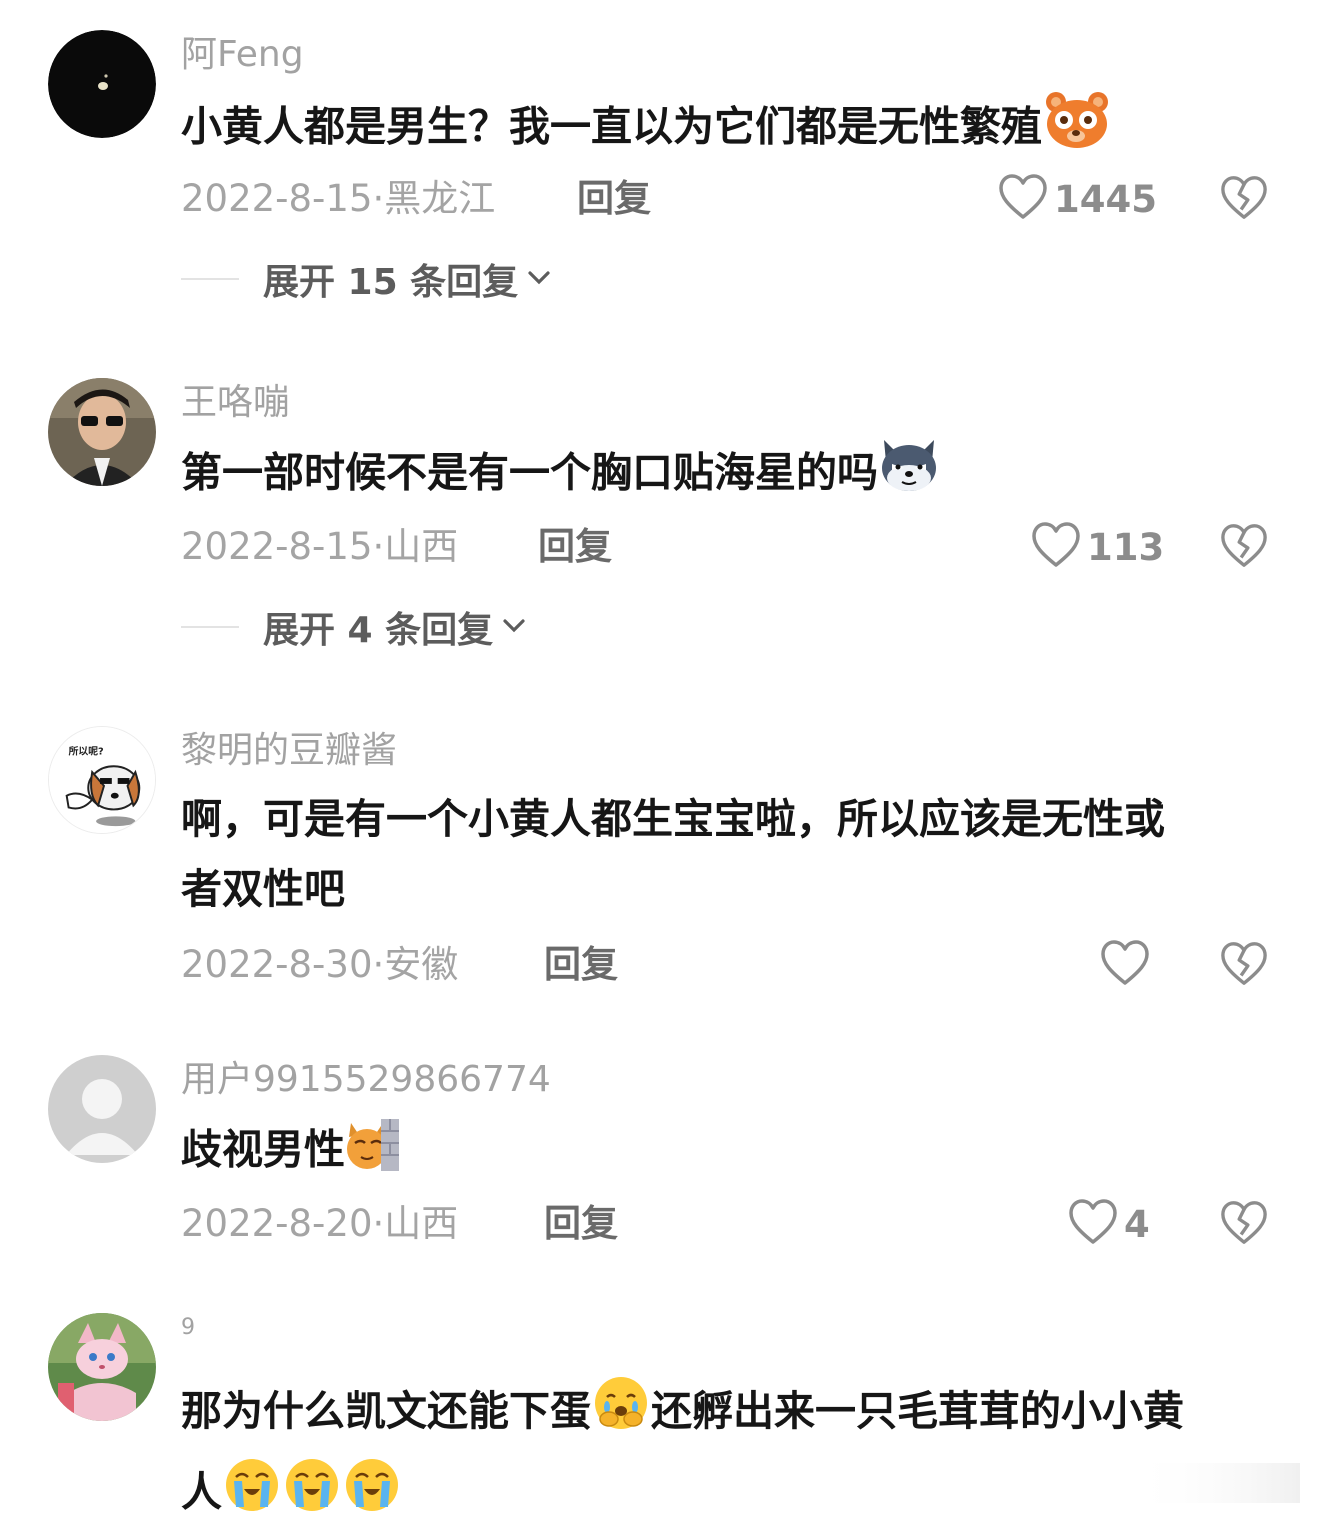 The height and width of the screenshot is (1535, 1320). Describe the element at coordinates (366, 1080) in the screenshot. I see `username: 用户9915529866774` at that location.